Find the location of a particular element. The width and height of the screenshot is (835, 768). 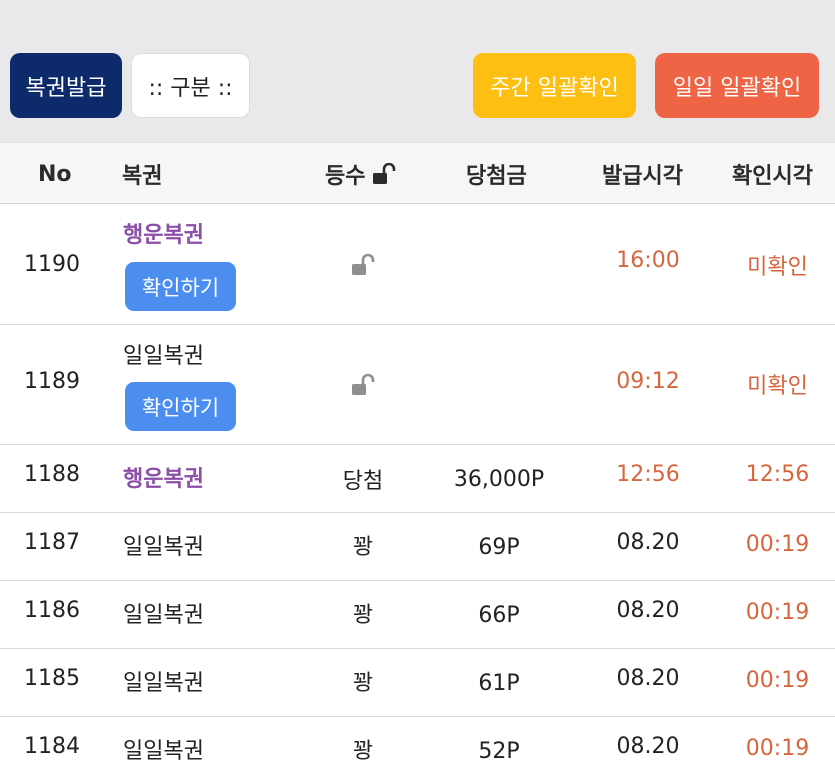

row-no: 1188 is located at coordinates (52, 474).